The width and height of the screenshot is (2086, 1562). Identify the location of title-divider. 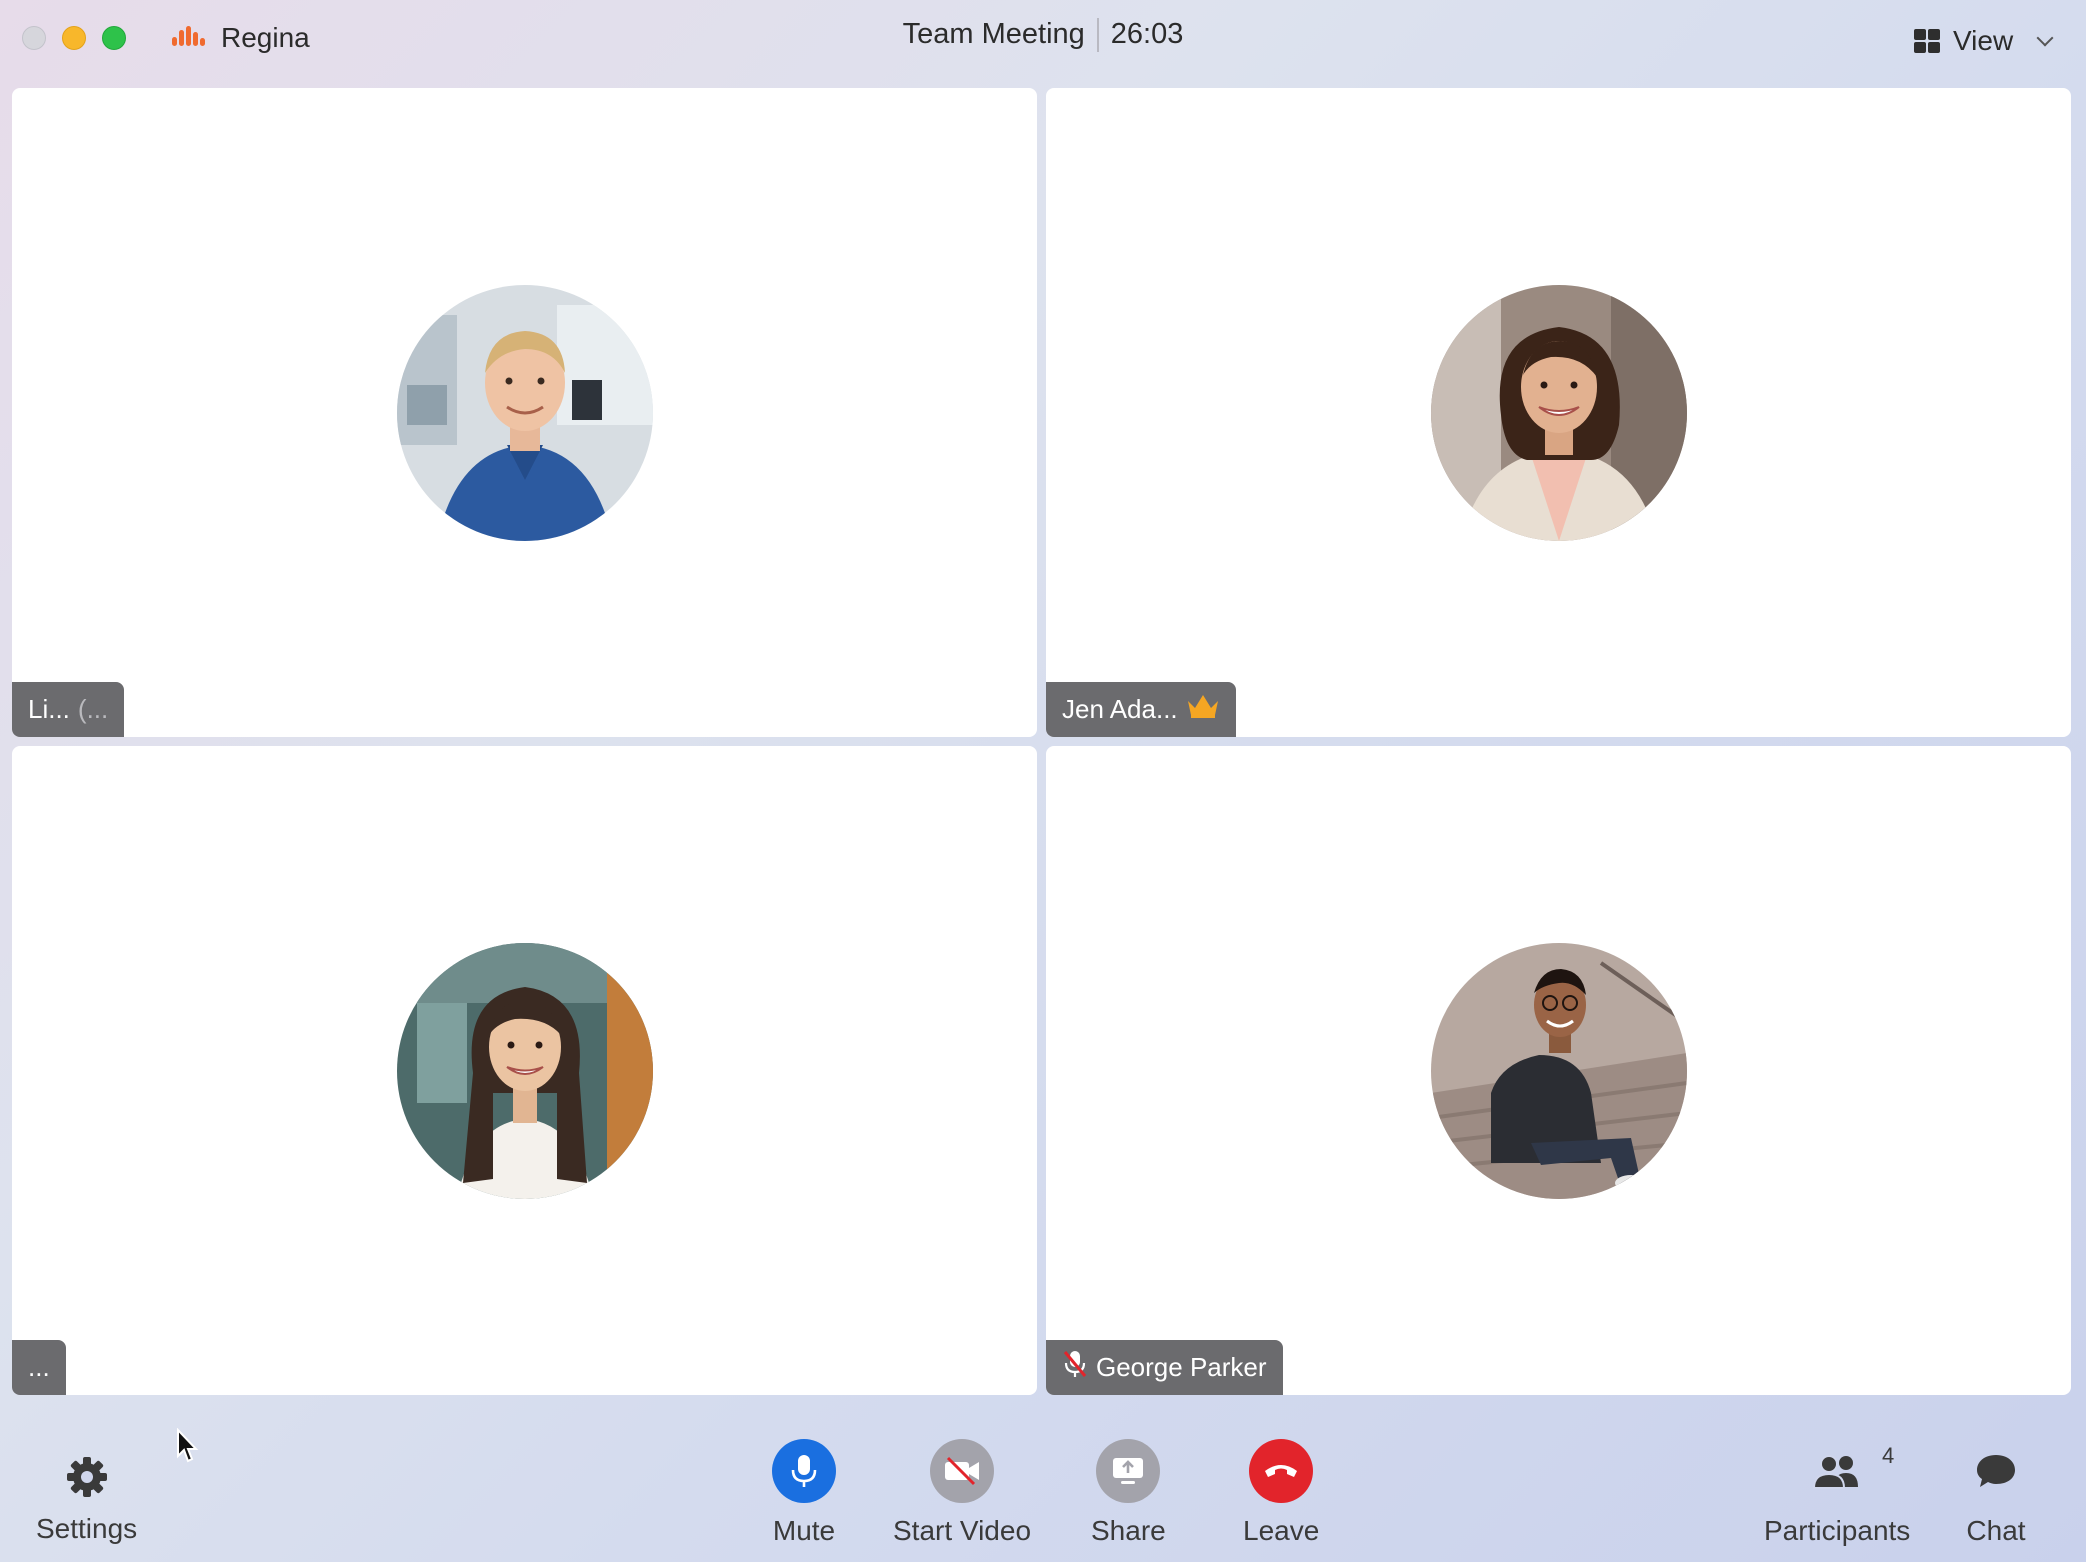
(1097, 35).